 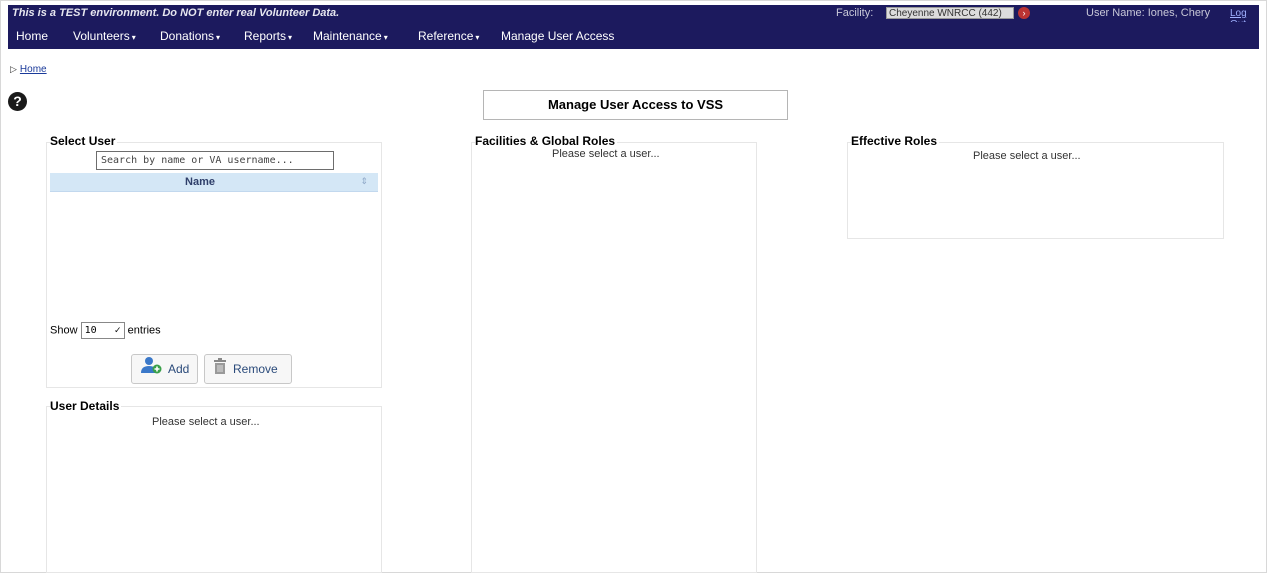 I want to click on column-header-name: Name, so click(x=200, y=182).